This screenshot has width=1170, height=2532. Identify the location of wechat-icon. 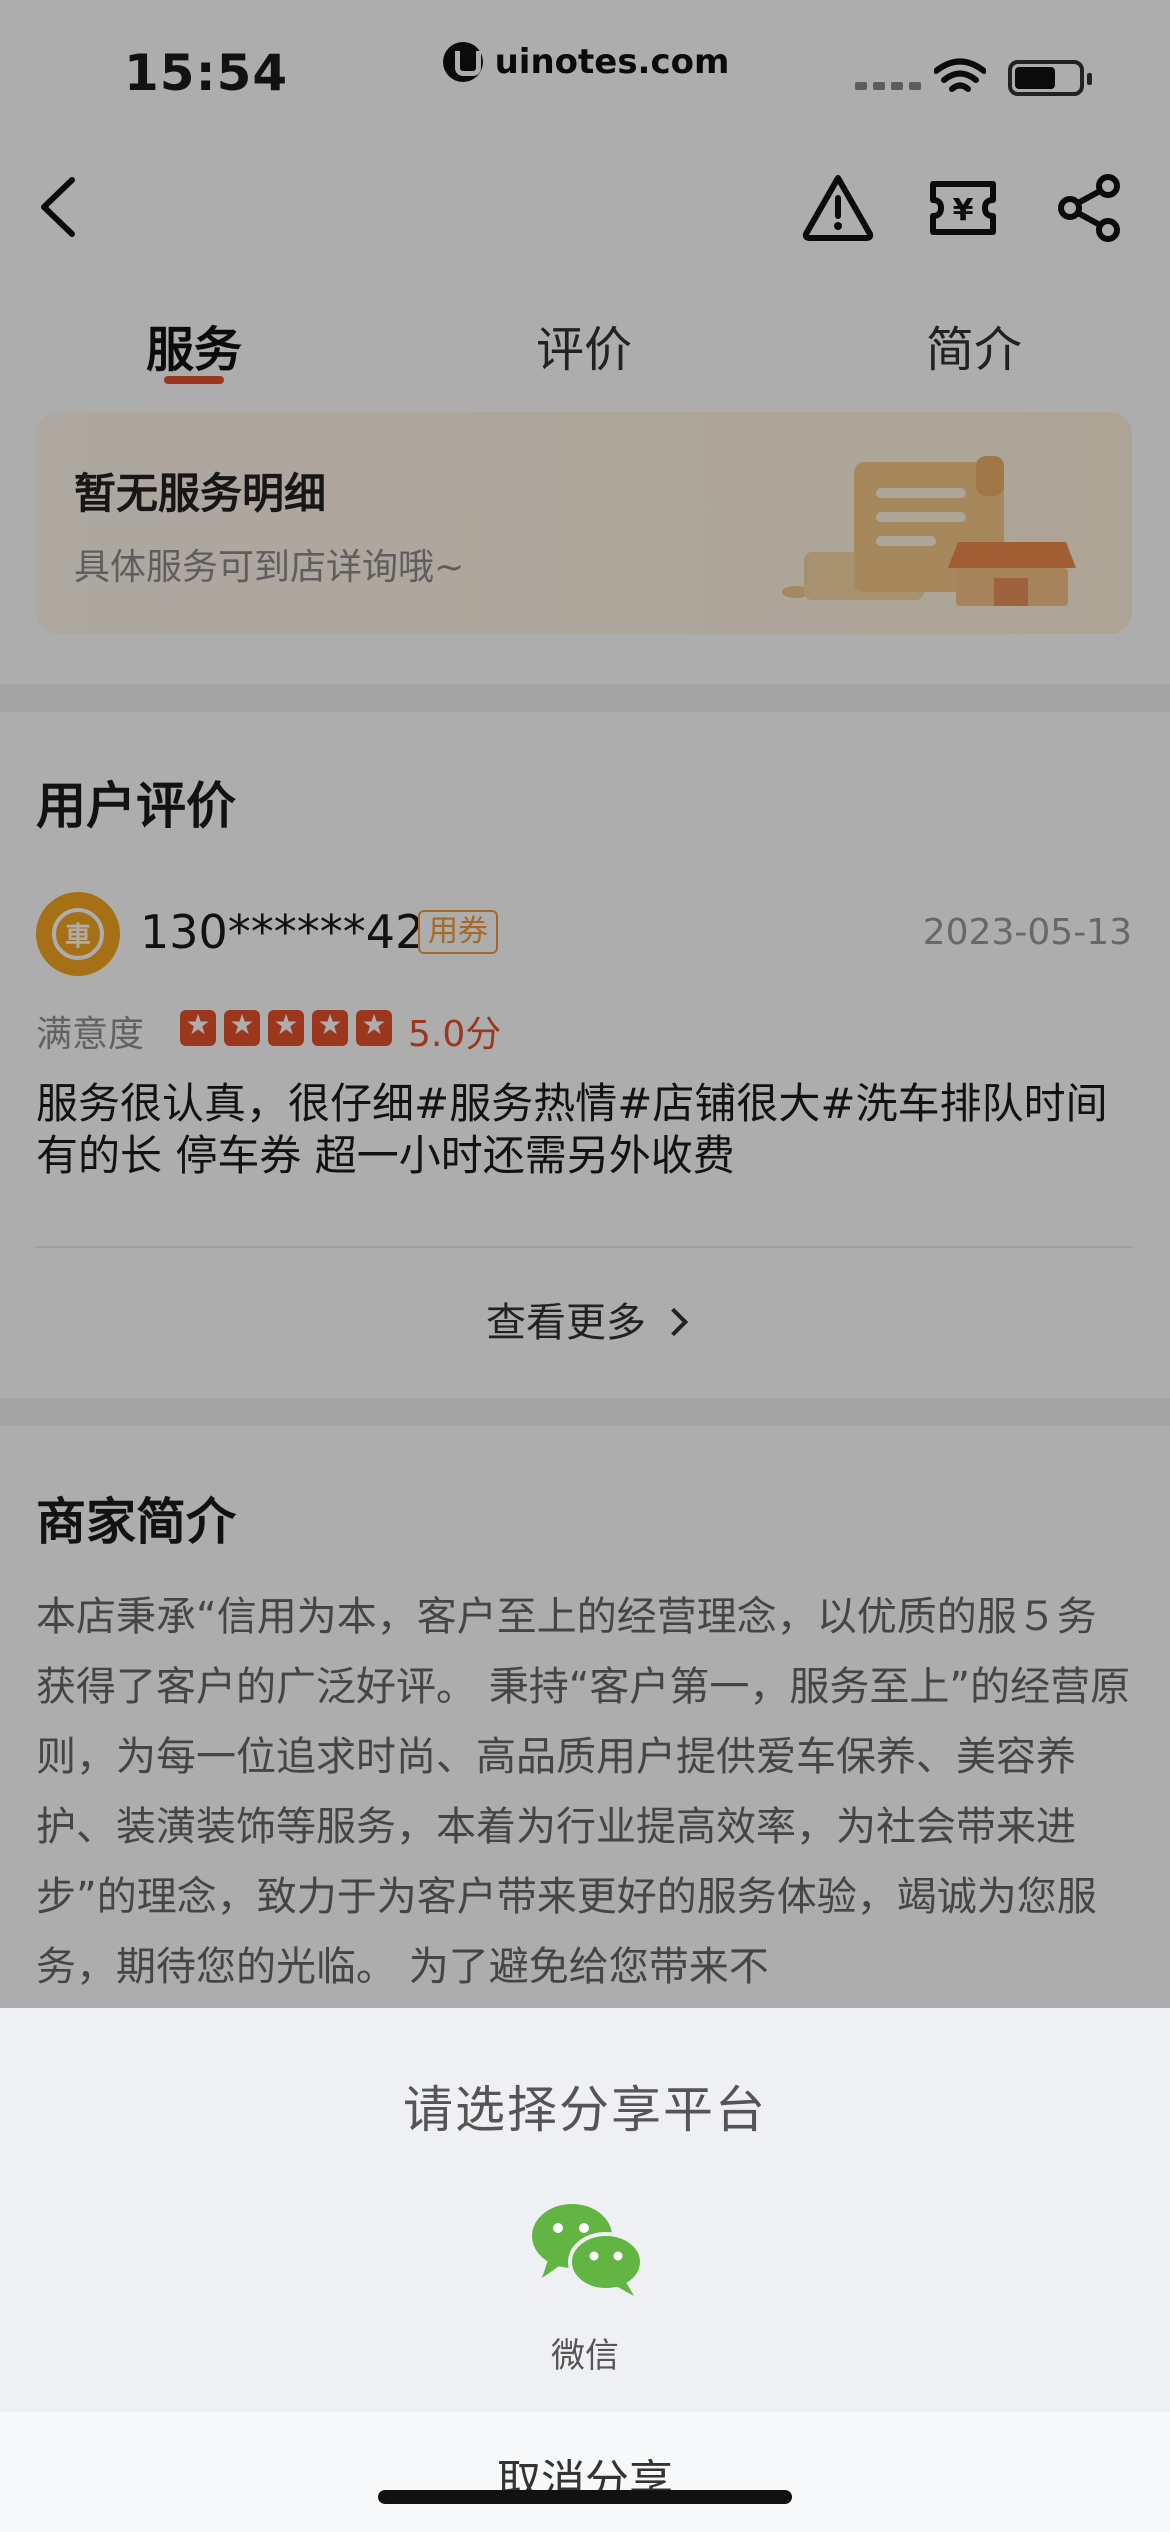
(588, 2250).